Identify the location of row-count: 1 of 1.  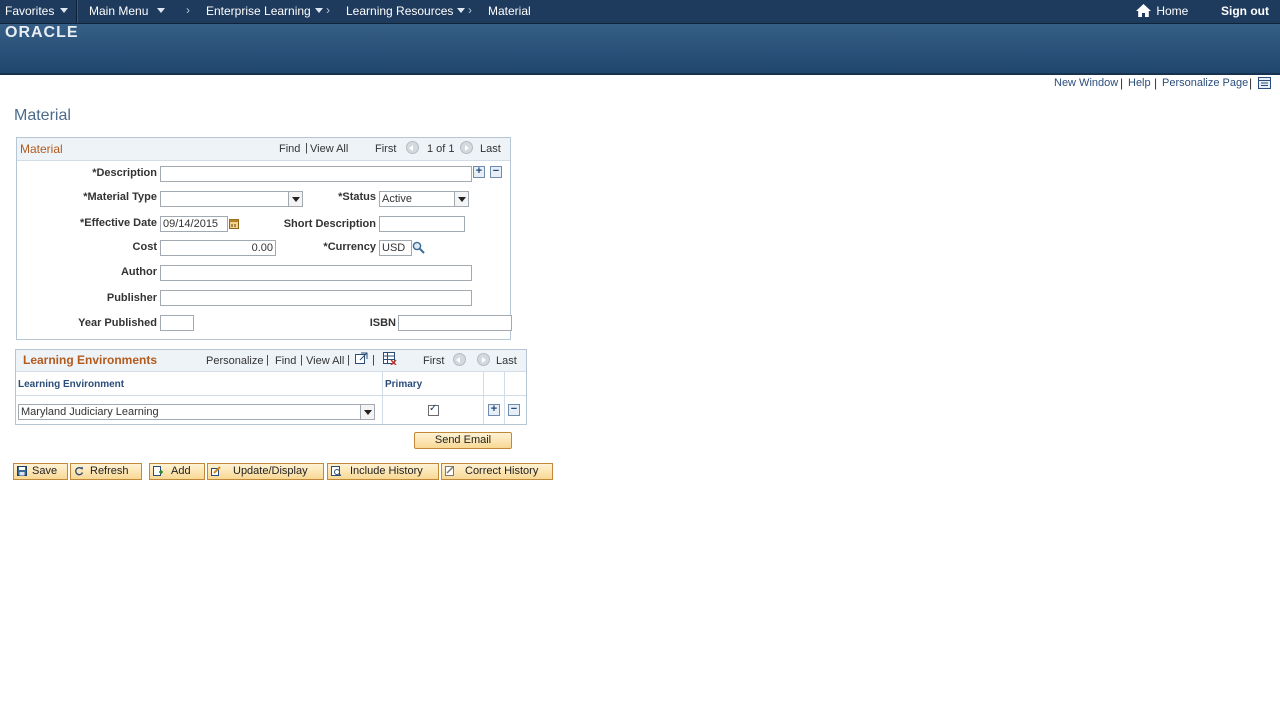
(441, 149).